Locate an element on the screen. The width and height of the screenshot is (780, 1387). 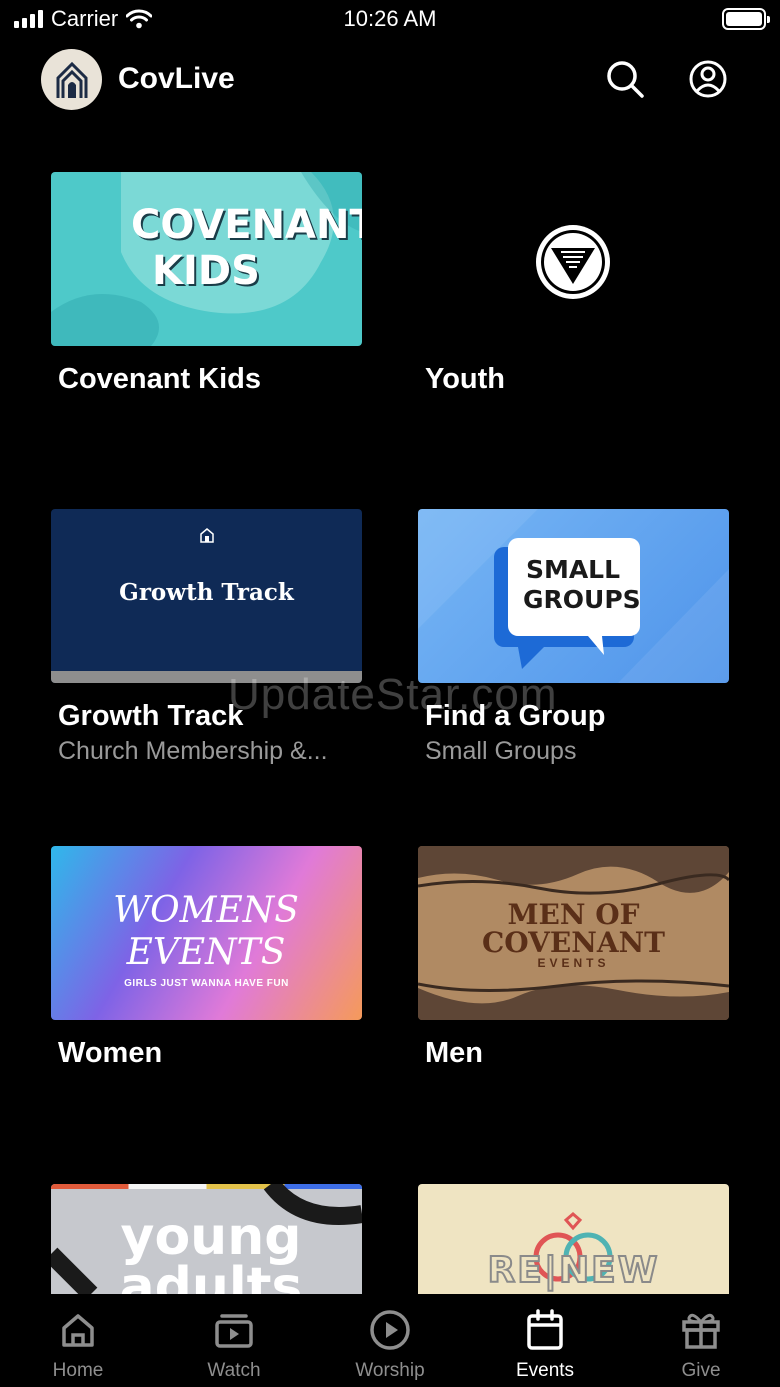
youth-logo-icon is located at coordinates (573, 262).